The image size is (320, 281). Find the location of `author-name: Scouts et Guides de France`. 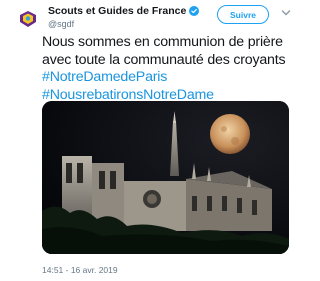

author-name: Scouts et Guides de France is located at coordinates (124, 11).